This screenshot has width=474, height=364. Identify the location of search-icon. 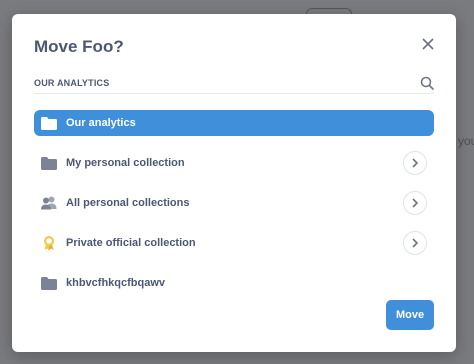
(427, 83).